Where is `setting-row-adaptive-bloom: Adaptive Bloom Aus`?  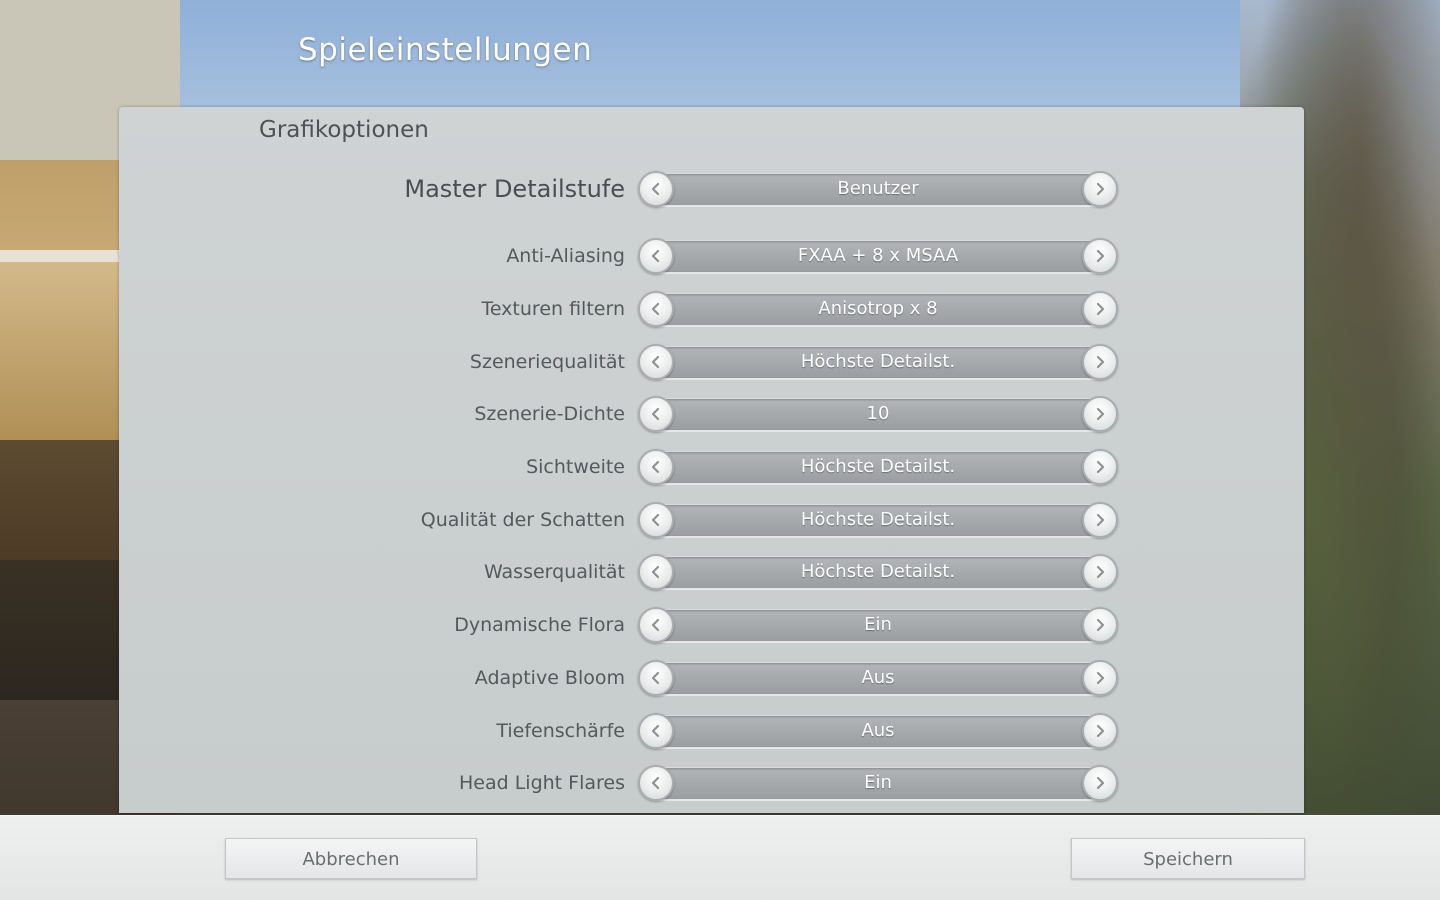 setting-row-adaptive-bloom: Adaptive Bloom Aus is located at coordinates (711, 678).